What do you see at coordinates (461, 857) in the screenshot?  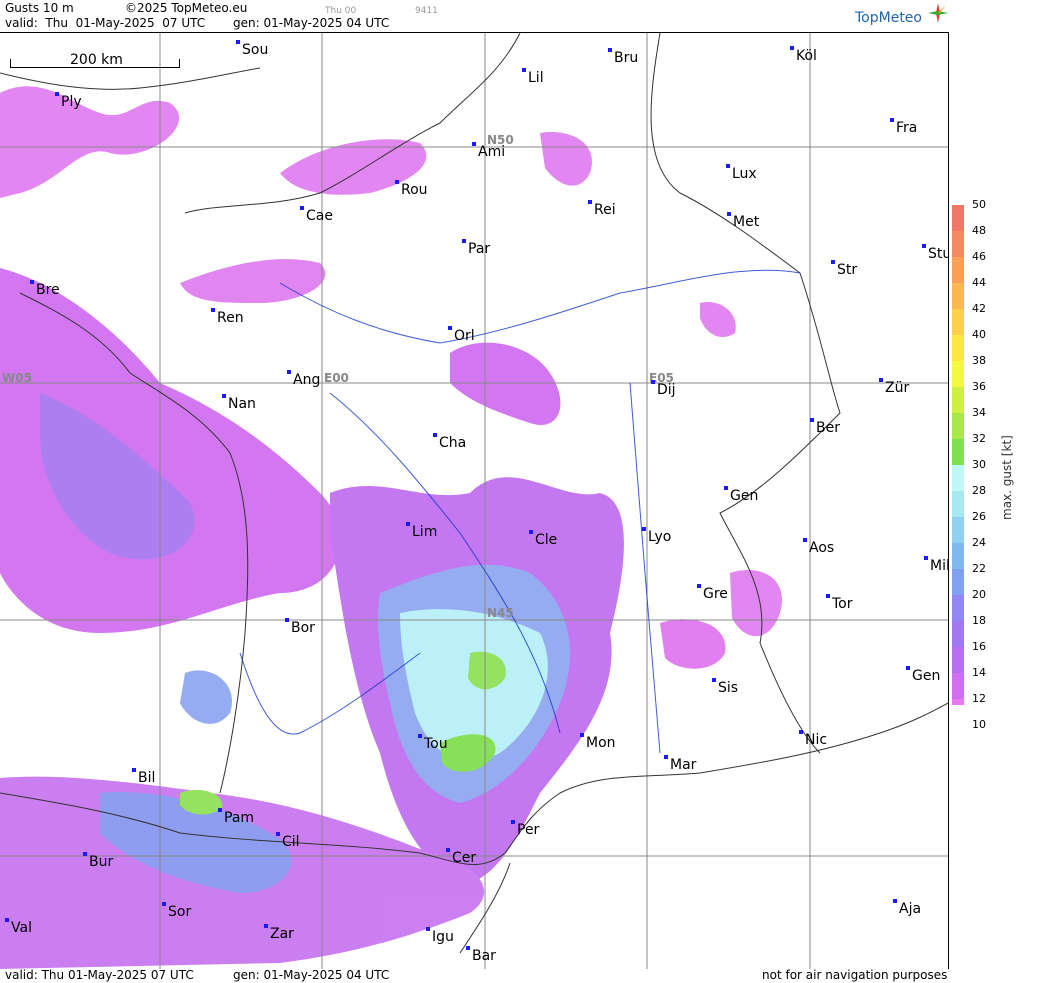 I see `city-label: Cer` at bounding box center [461, 857].